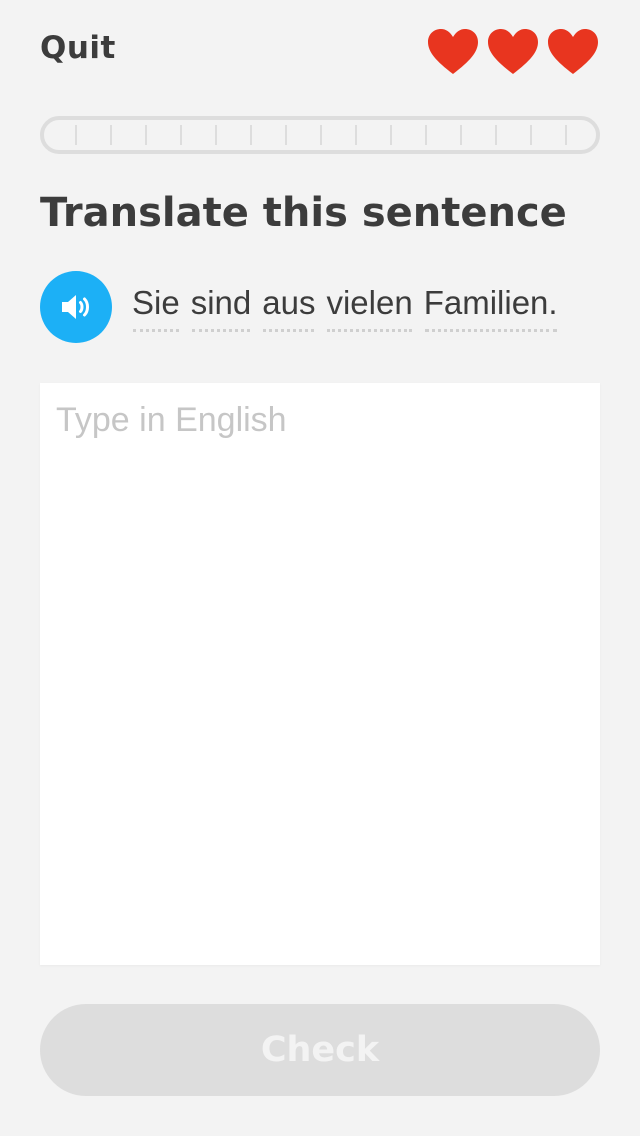 The height and width of the screenshot is (1136, 640). Describe the element at coordinates (78, 48) in the screenshot. I see `quit-button: Quit` at that location.